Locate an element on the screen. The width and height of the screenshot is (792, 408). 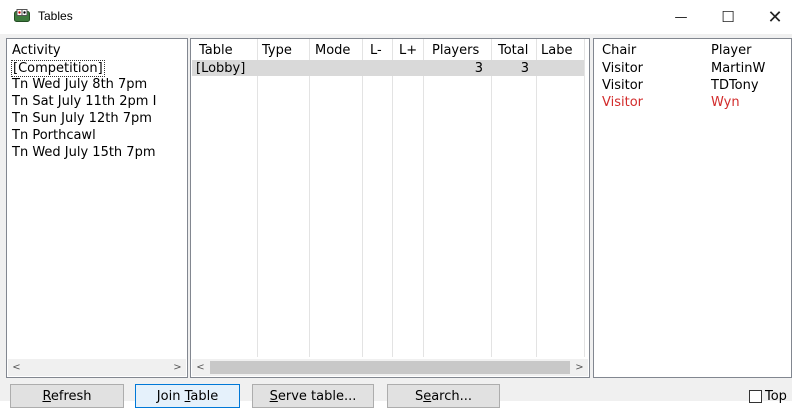
player-name: MartinW is located at coordinates (738, 68).